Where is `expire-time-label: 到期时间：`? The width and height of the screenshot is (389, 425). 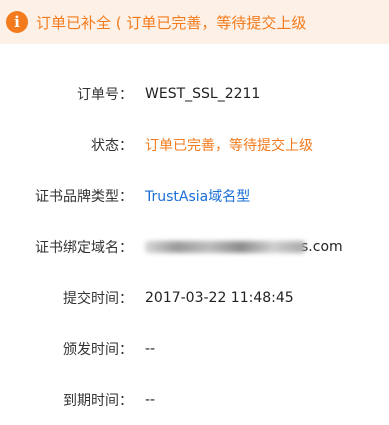
expire-time-label: 到期时间： is located at coordinates (98, 400).